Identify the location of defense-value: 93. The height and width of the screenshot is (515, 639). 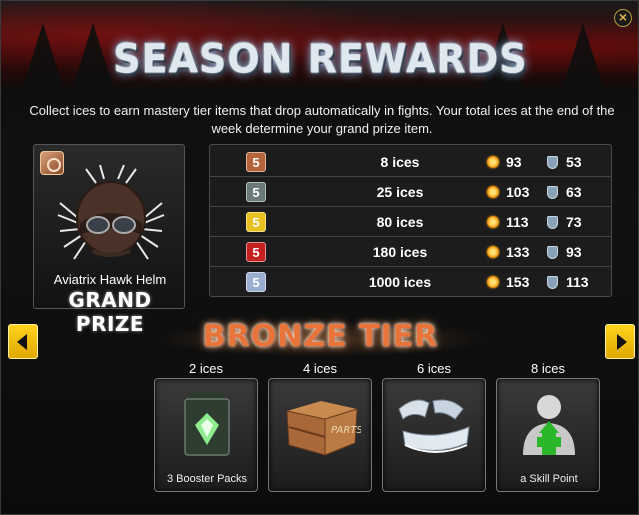
(574, 252).